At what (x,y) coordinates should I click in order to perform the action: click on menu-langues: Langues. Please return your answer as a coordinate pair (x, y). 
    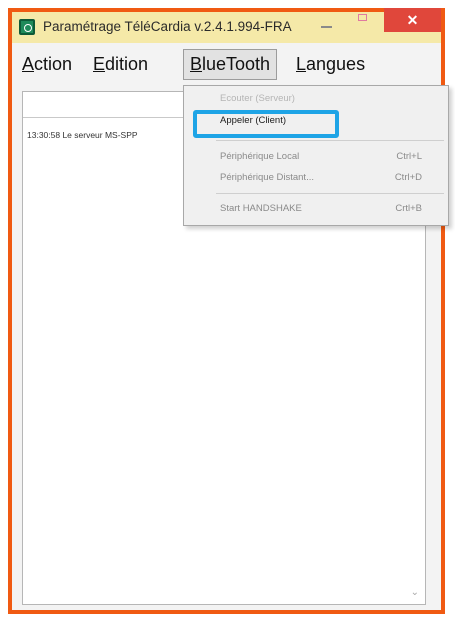
    Looking at the image, I should click on (330, 64).